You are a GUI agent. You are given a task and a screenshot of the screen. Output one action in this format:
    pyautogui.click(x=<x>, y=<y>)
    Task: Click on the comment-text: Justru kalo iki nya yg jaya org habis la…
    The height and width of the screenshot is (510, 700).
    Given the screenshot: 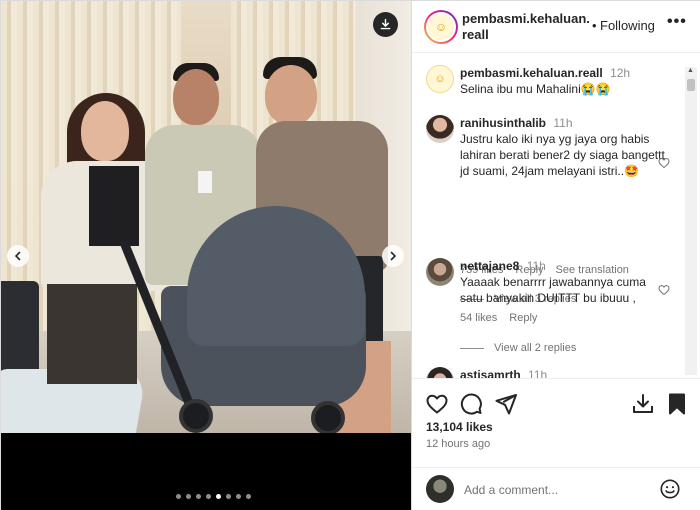 What is the action you would take?
    pyautogui.click(x=562, y=155)
    